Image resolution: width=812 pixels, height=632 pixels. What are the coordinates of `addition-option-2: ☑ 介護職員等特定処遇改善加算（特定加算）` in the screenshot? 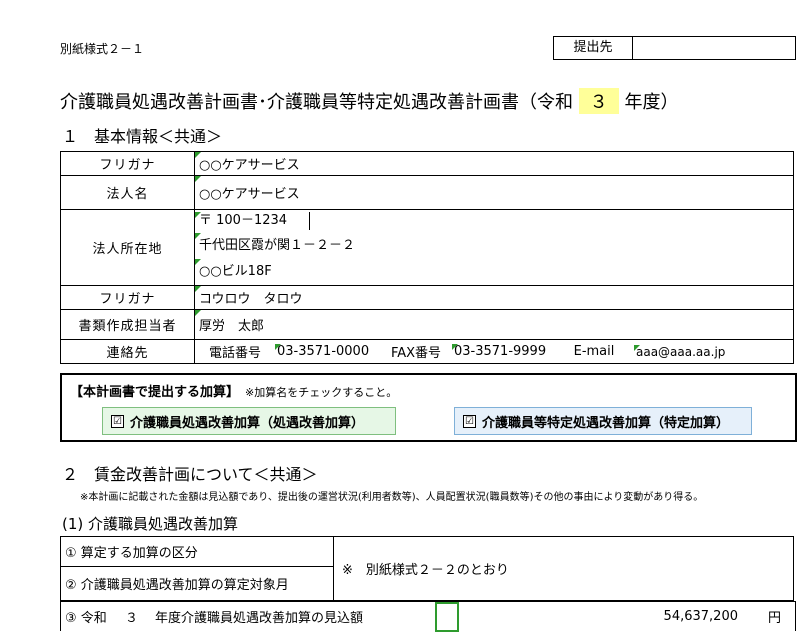 It's located at (603, 421).